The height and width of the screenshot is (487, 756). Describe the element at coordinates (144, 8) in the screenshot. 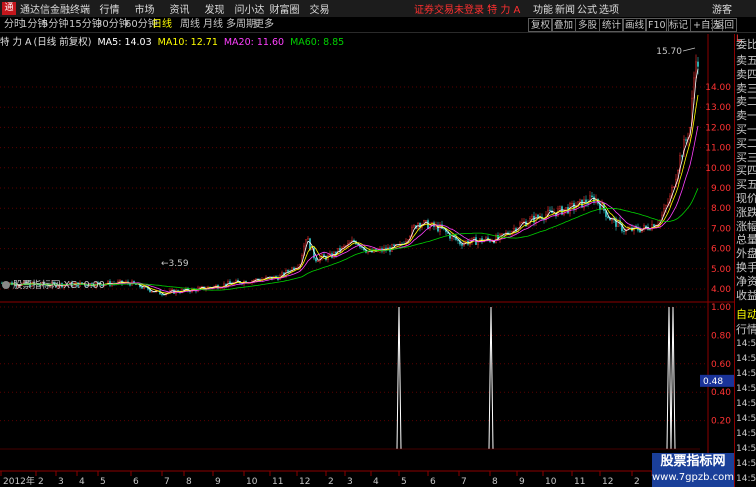

I see `menu-item: 市场` at that location.